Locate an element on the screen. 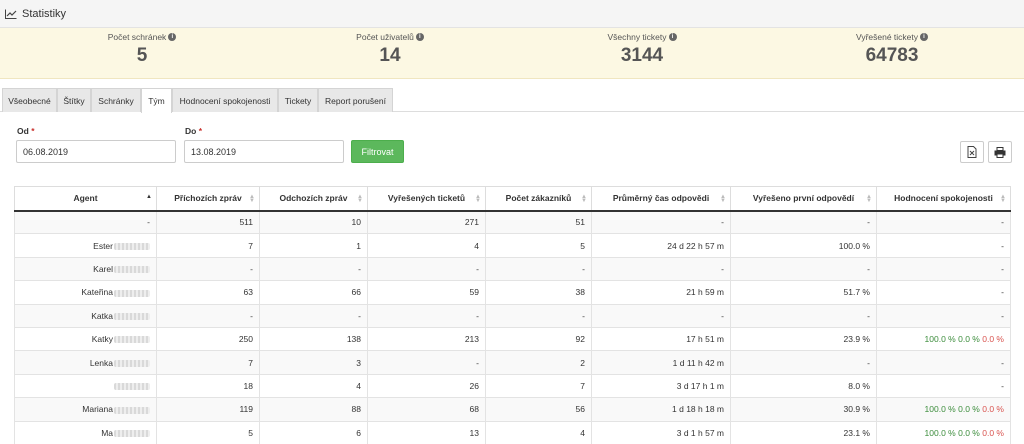 The height and width of the screenshot is (444, 1024). cell-resolved: 59 is located at coordinates (426, 292).